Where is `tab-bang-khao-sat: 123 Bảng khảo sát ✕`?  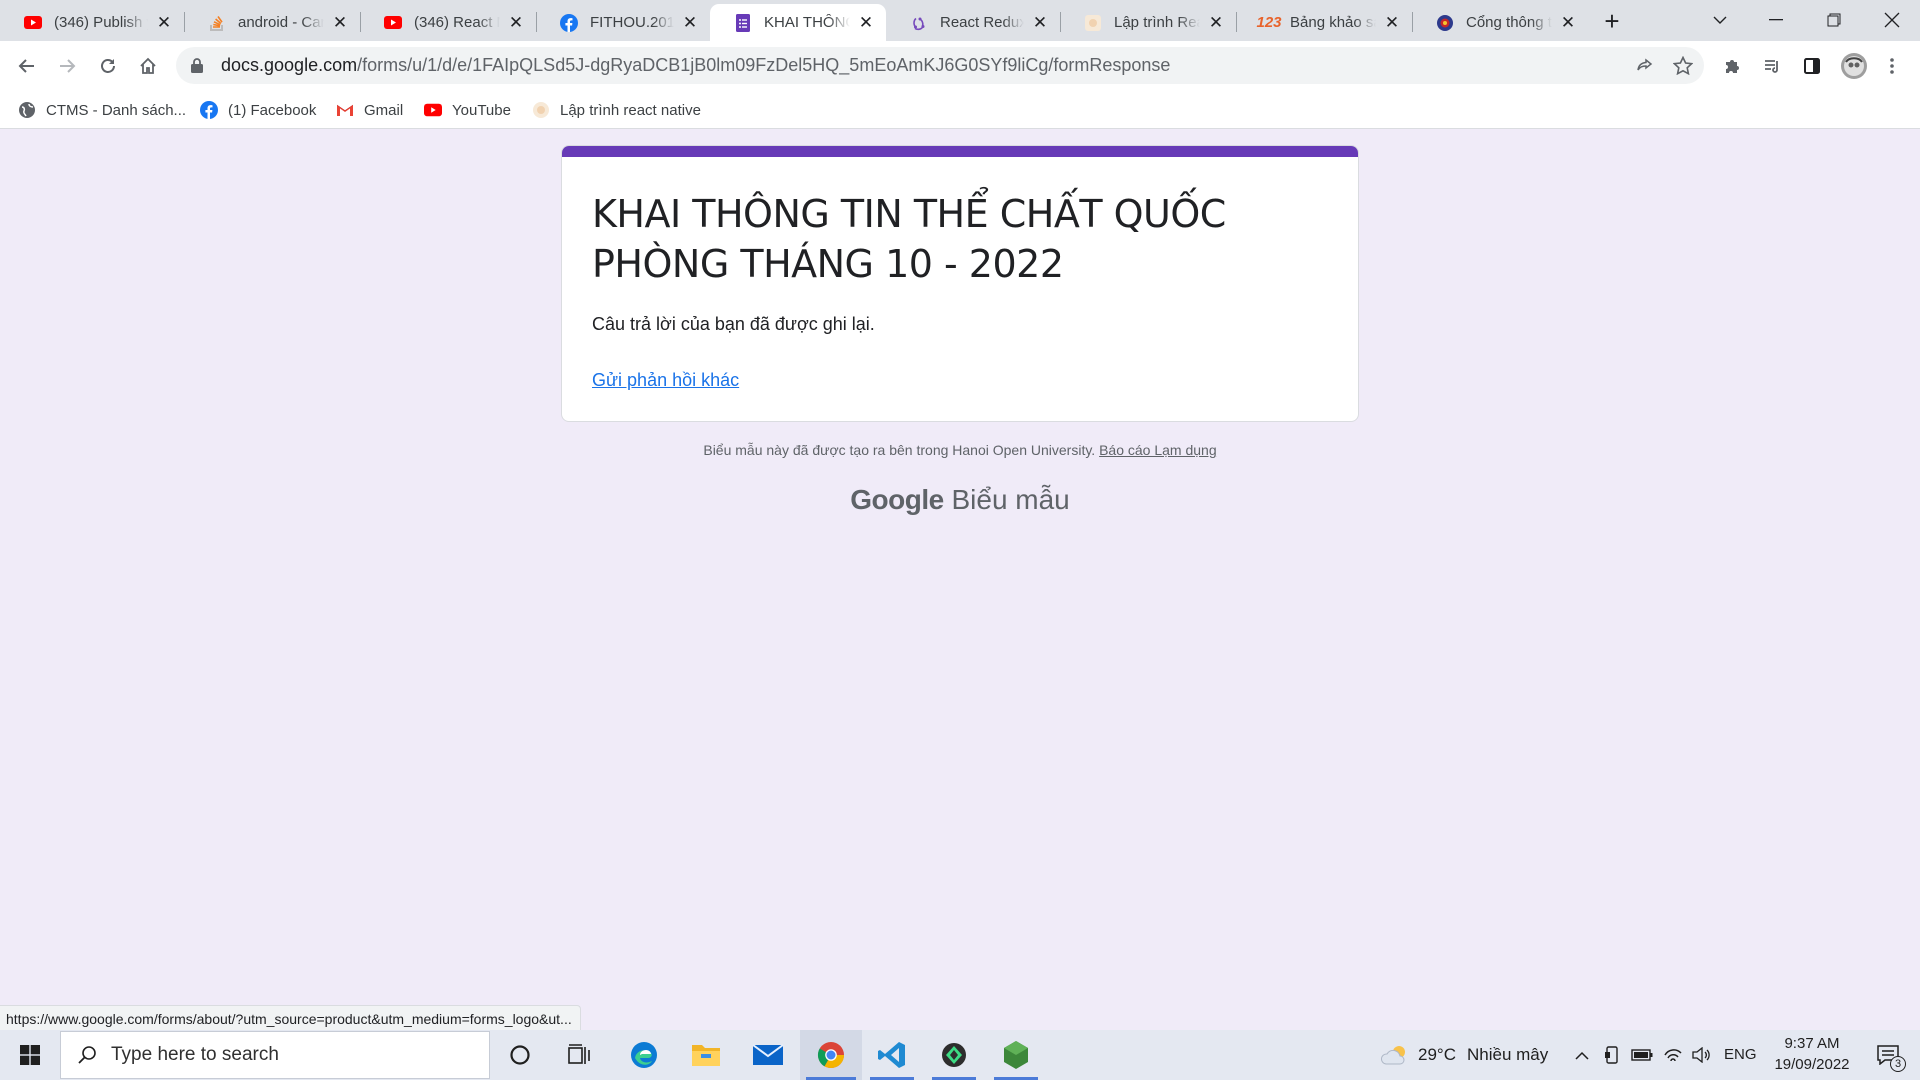
tab-bang-khao-sat: 123 Bảng khảo sát ✕ is located at coordinates (1324, 22).